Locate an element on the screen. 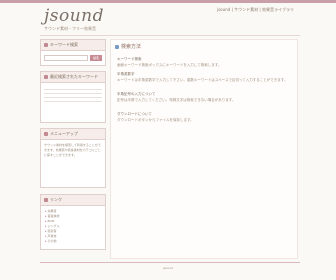 Image resolution: width=336 pixels, height=280 pixels. links-list: 効果音 音楽素材 BGM ジングル 環境音 声素材 その他 is located at coordinates (73, 226).